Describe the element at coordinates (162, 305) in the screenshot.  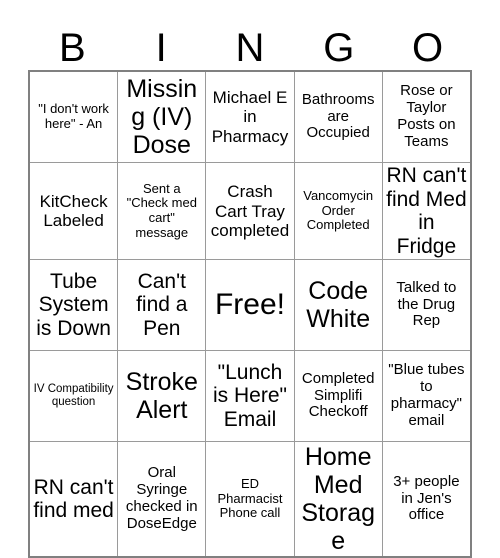
I see `bingo-cell-i3: Can't find a Pen` at that location.